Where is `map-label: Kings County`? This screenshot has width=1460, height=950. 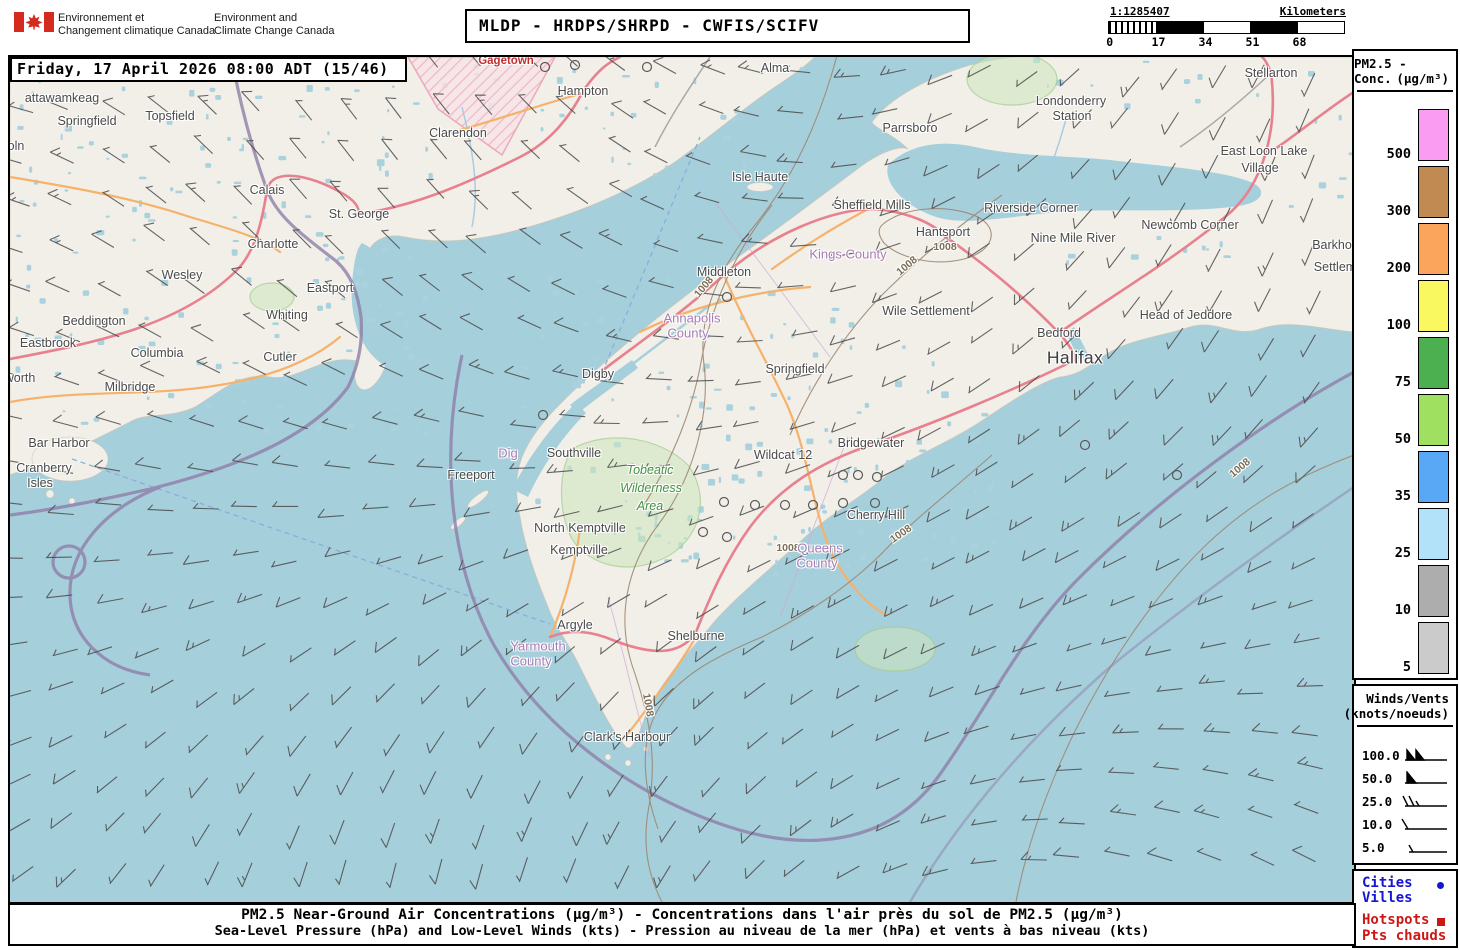
map-label: Kings County is located at coordinates (848, 254).